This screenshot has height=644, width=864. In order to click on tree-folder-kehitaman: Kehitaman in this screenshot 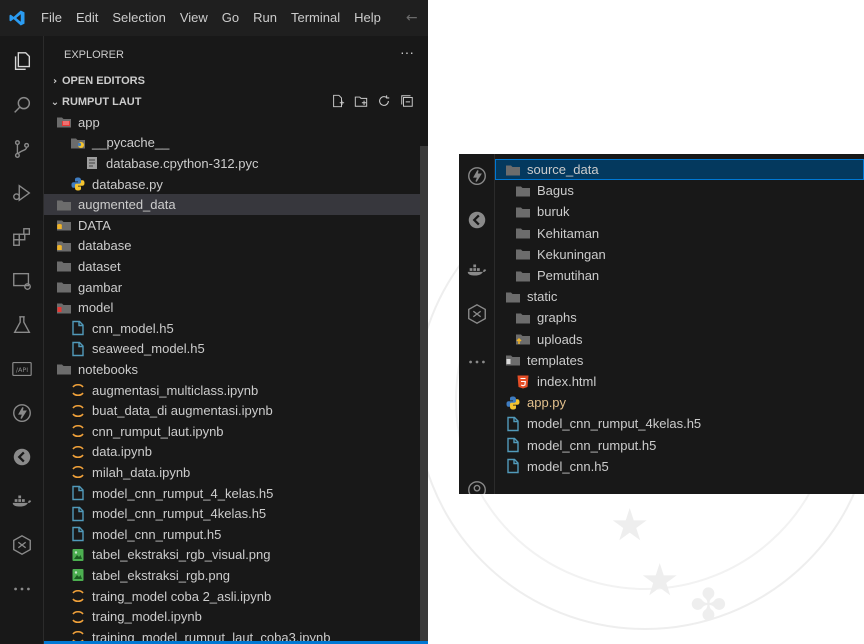, I will do `click(679, 233)`.